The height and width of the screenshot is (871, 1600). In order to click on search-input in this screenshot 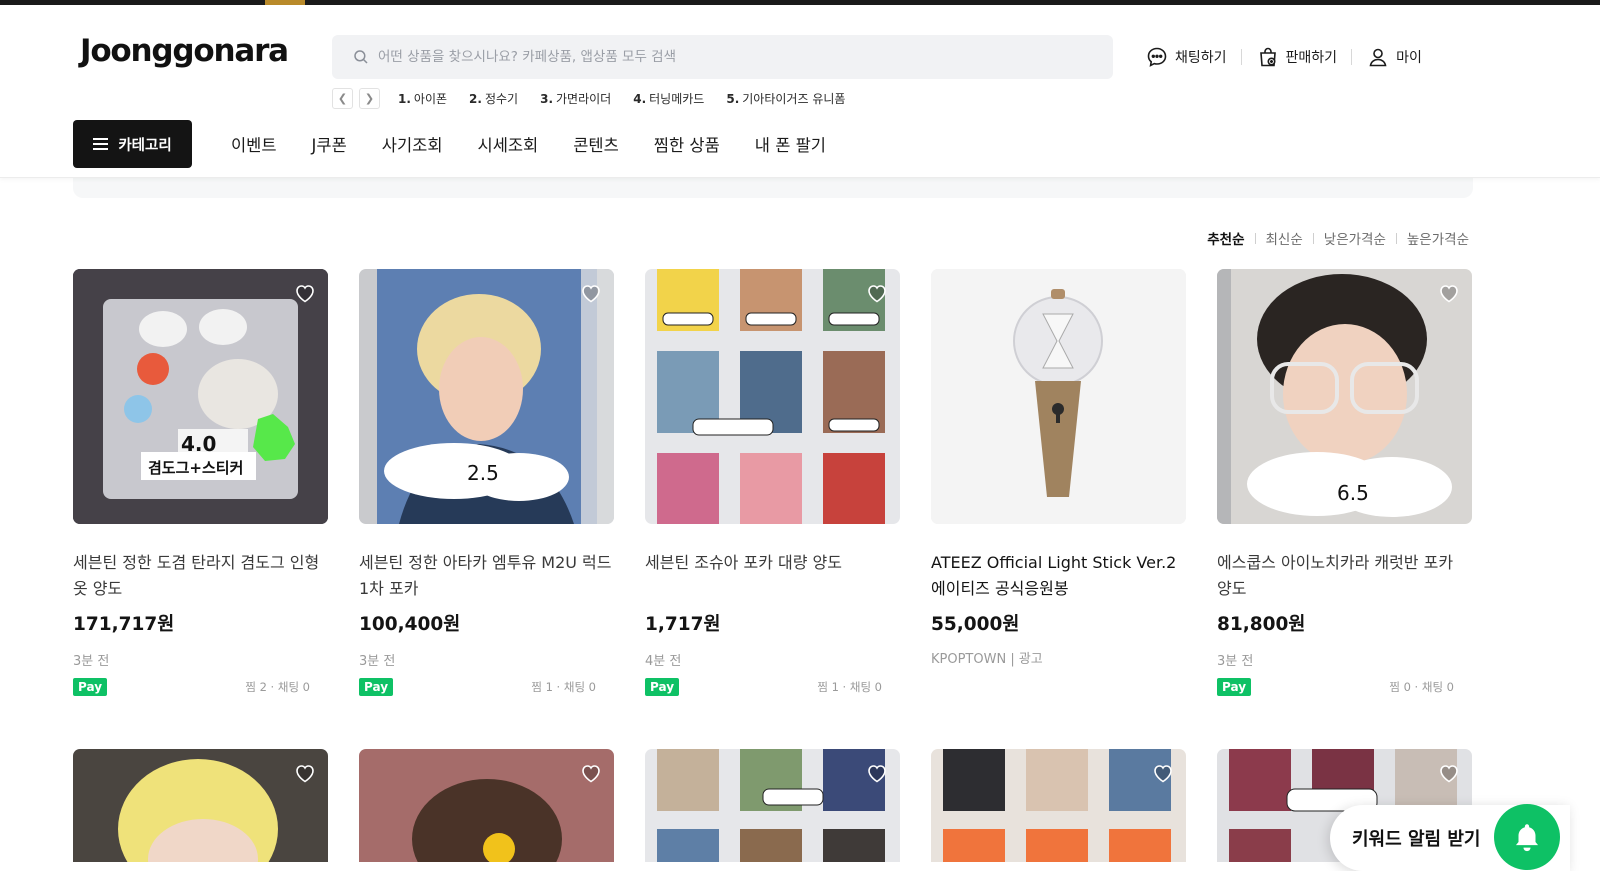, I will do `click(728, 57)`.